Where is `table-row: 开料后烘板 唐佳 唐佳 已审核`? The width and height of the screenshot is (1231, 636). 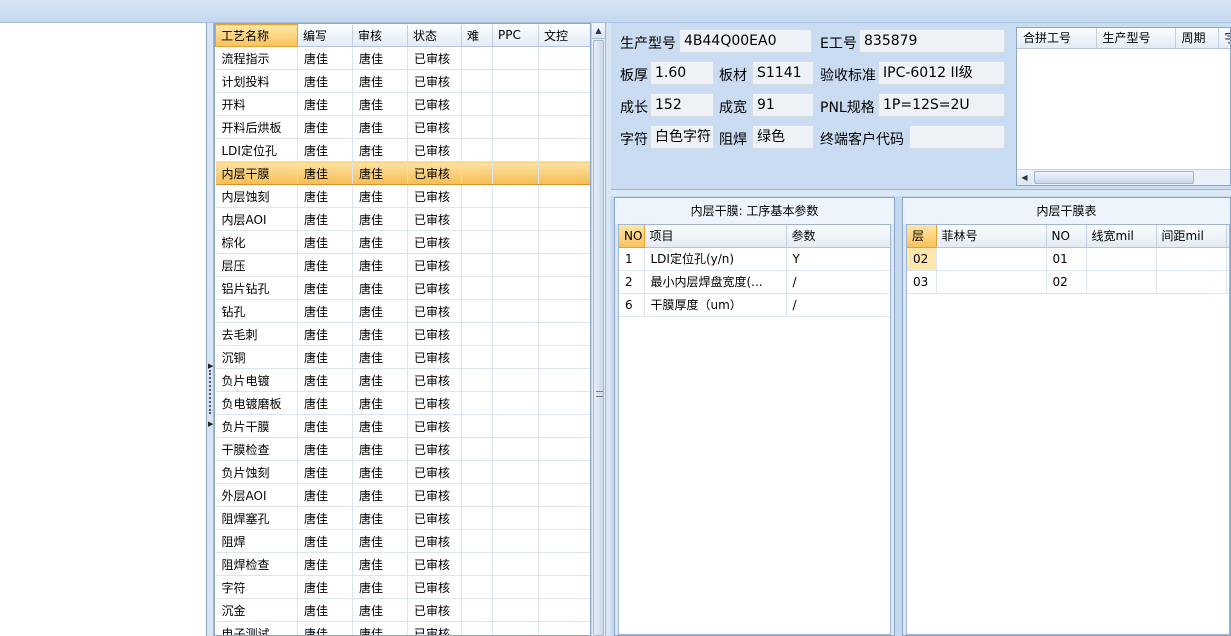 table-row: 开料后烘板 唐佳 唐佳 已审核 is located at coordinates (402, 127).